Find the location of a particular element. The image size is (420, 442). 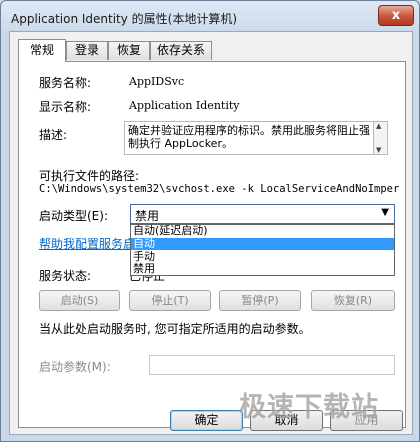

display-name-label: 显示名称: is located at coordinates (65, 107).